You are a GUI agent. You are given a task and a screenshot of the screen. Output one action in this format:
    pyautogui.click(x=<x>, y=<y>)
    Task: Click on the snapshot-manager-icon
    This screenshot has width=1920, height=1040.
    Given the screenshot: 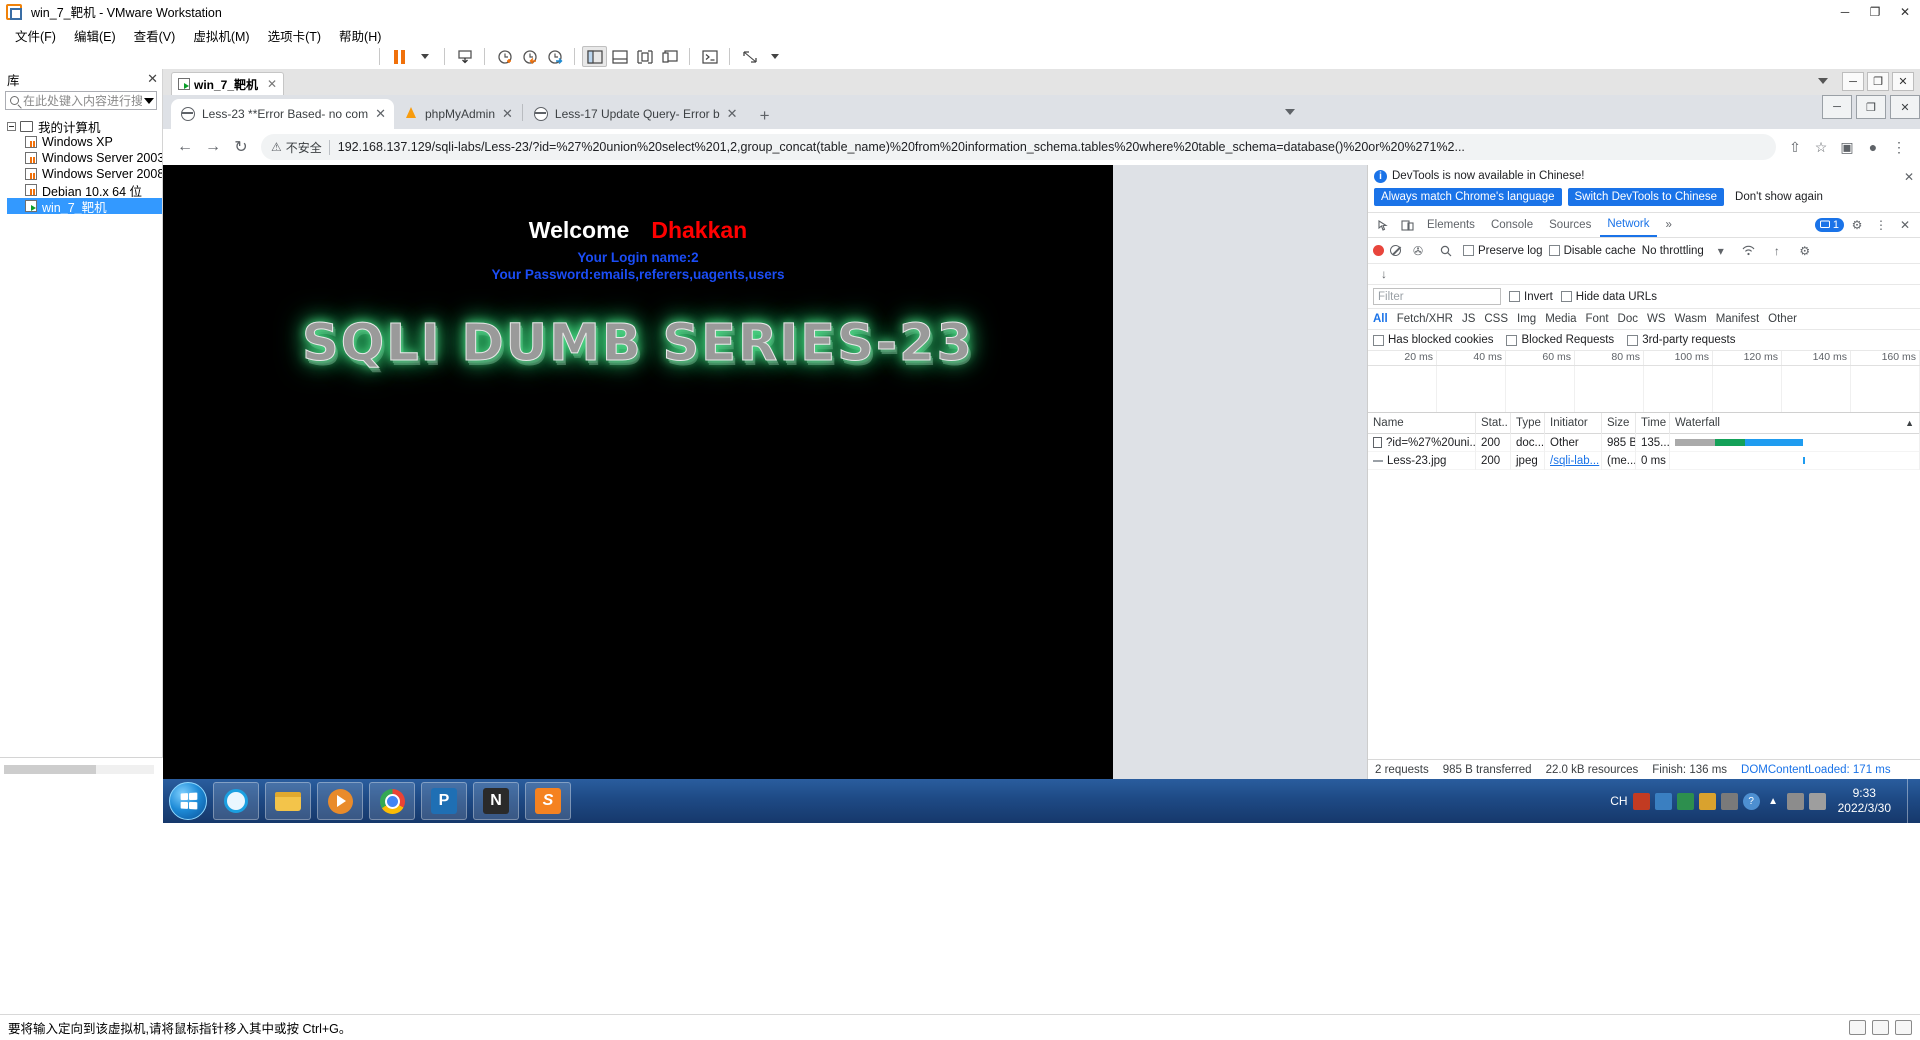 What is the action you would take?
    pyautogui.click(x=554, y=56)
    